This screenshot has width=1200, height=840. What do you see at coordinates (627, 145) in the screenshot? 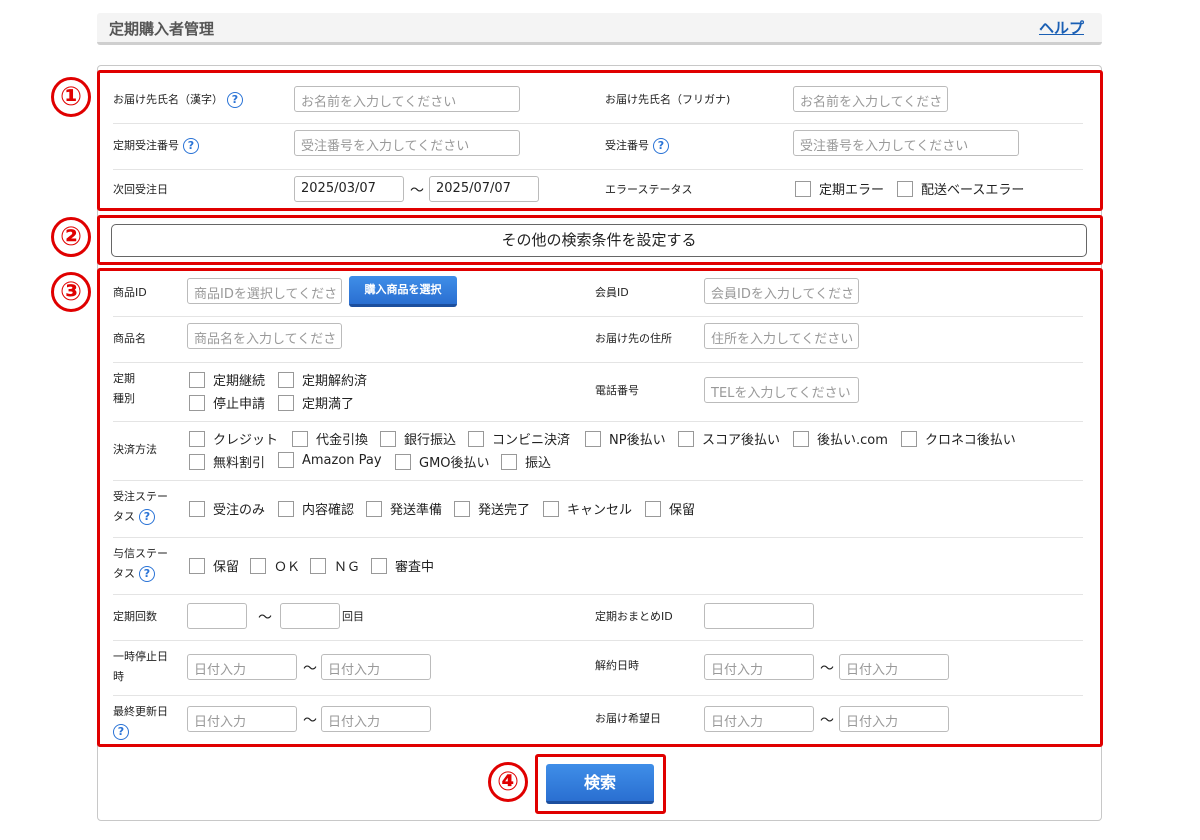
I see `order-no-label: 受注番号` at bounding box center [627, 145].